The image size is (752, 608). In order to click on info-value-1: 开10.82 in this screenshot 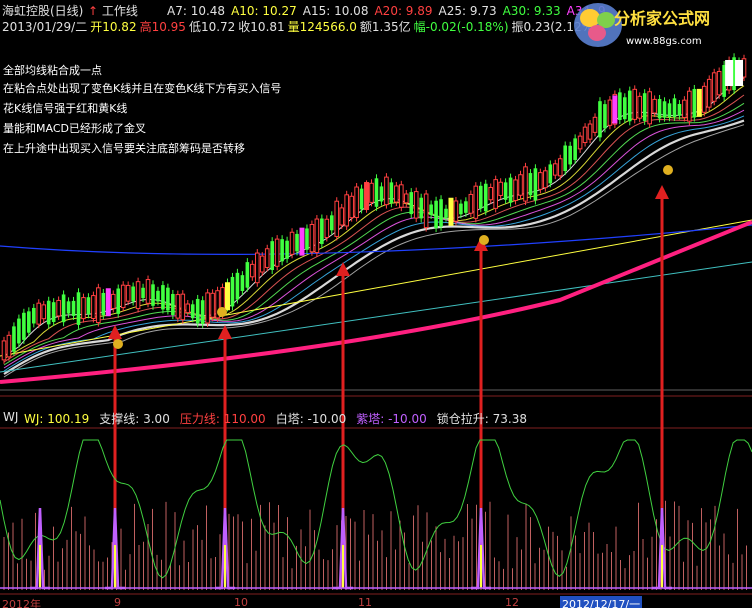, I will do `click(113, 27)`.